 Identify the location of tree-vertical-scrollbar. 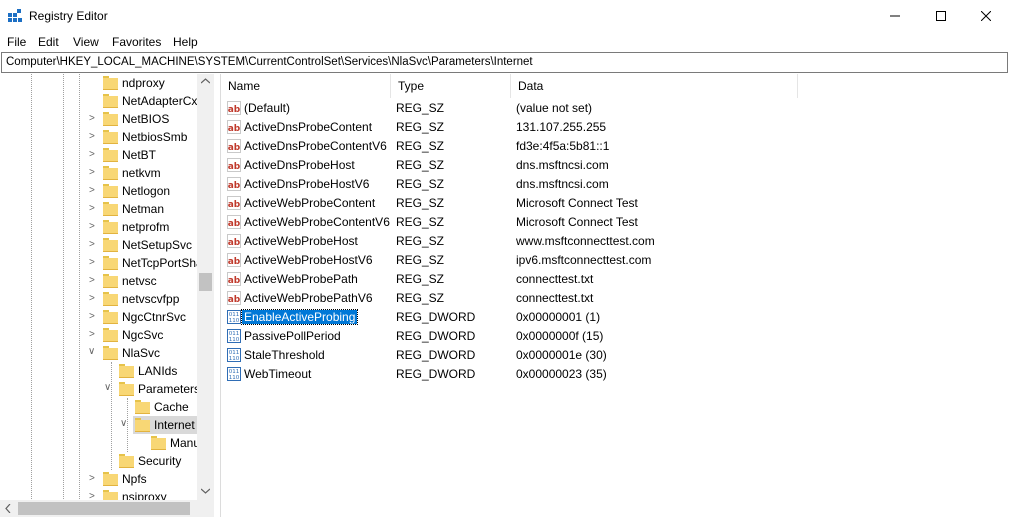
(205, 287).